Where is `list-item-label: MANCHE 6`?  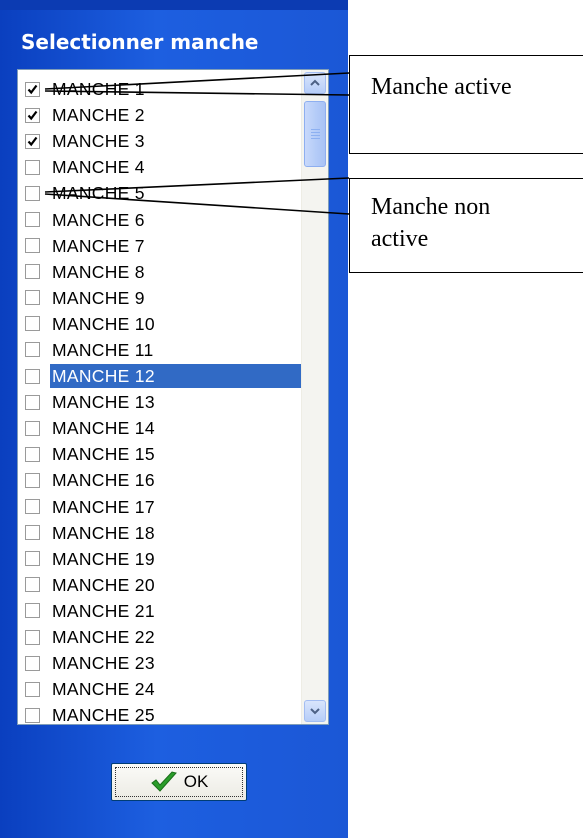
list-item-label: MANCHE 6 is located at coordinates (98, 219).